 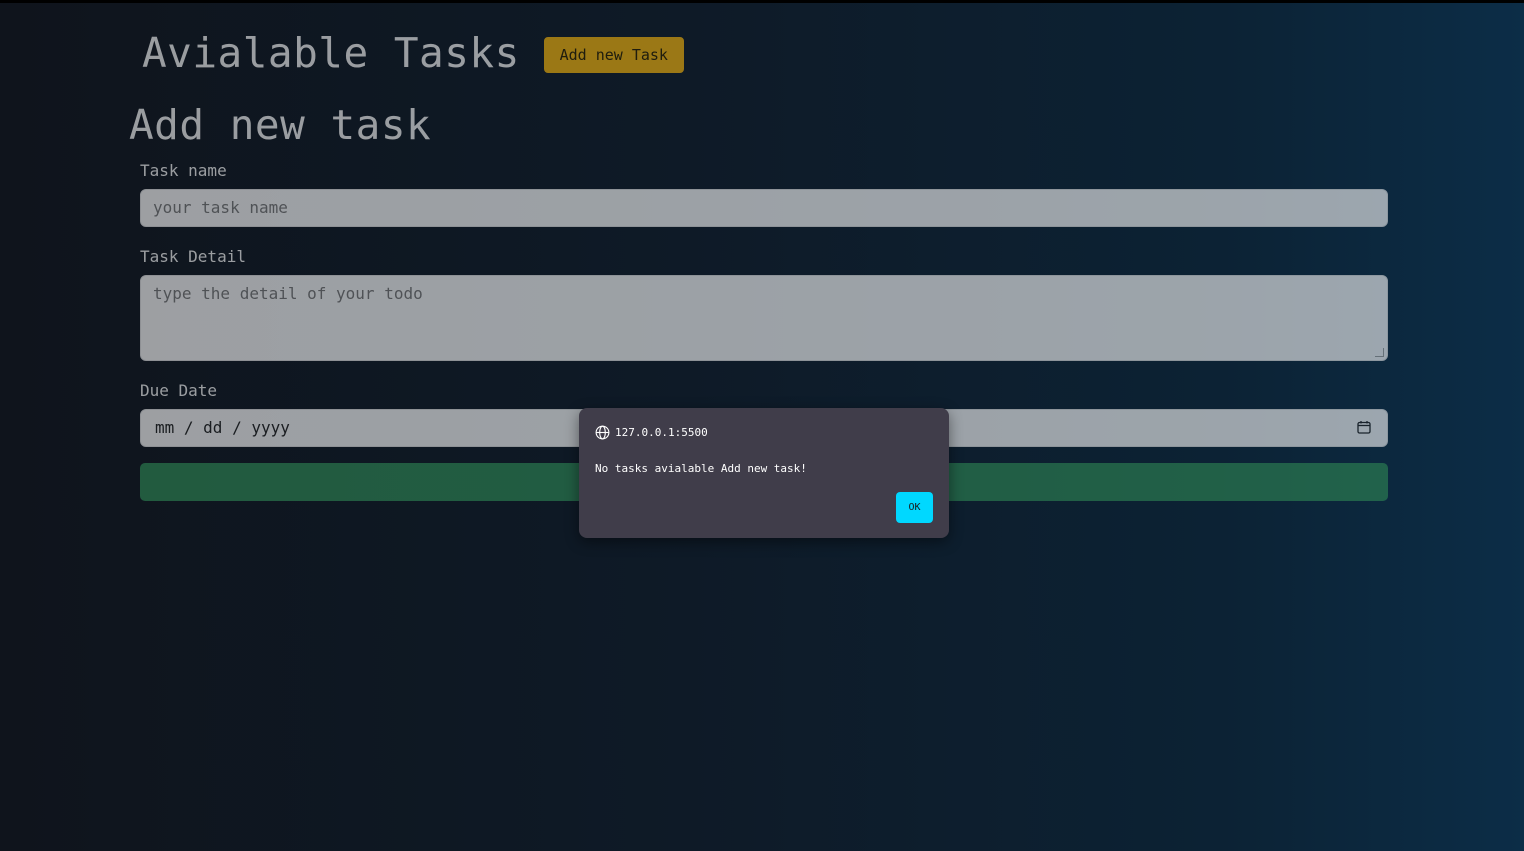 What do you see at coordinates (764, 318) in the screenshot?
I see `task-detail-textarea: type the detail of your todo` at bounding box center [764, 318].